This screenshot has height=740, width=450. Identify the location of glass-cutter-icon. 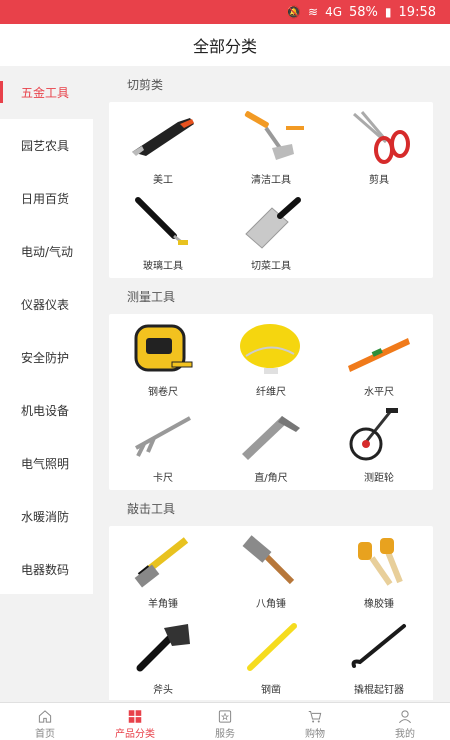
(163, 223).